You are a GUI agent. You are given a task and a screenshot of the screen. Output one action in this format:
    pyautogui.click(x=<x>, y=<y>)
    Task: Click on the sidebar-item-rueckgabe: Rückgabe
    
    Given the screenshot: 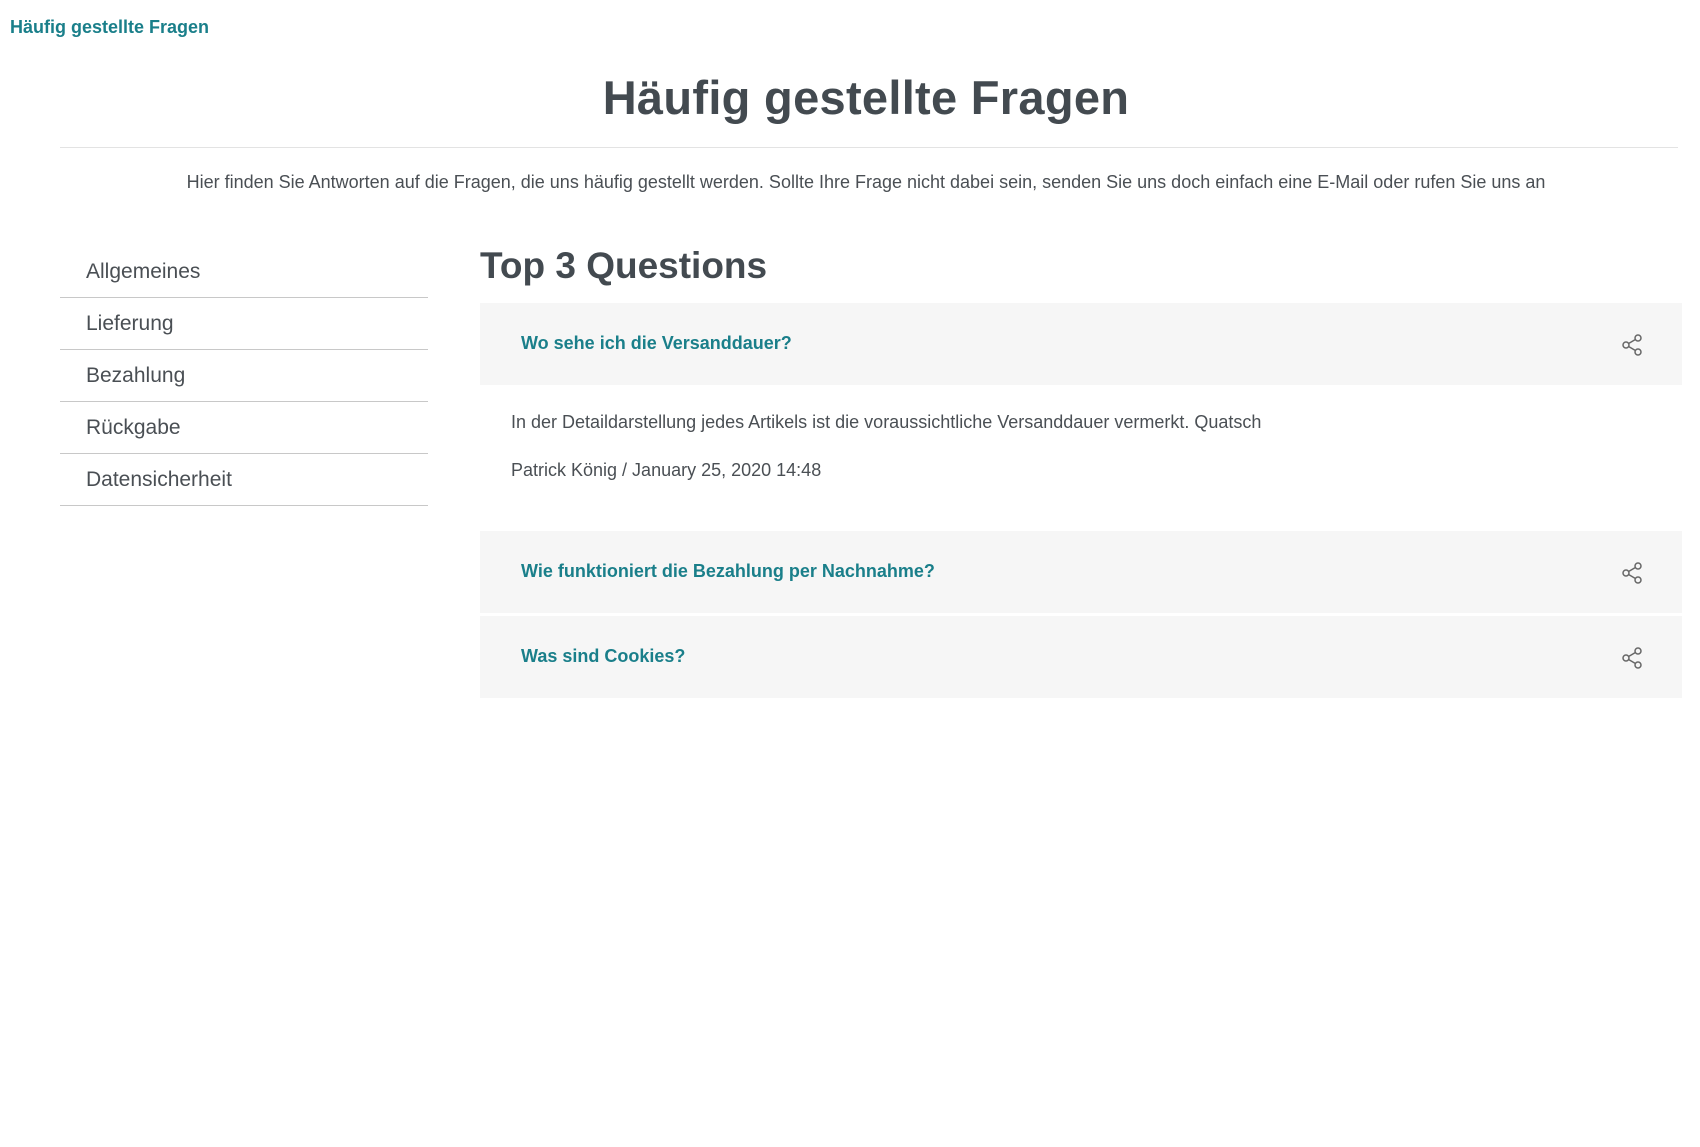 What is the action you would take?
    pyautogui.click(x=244, y=428)
    